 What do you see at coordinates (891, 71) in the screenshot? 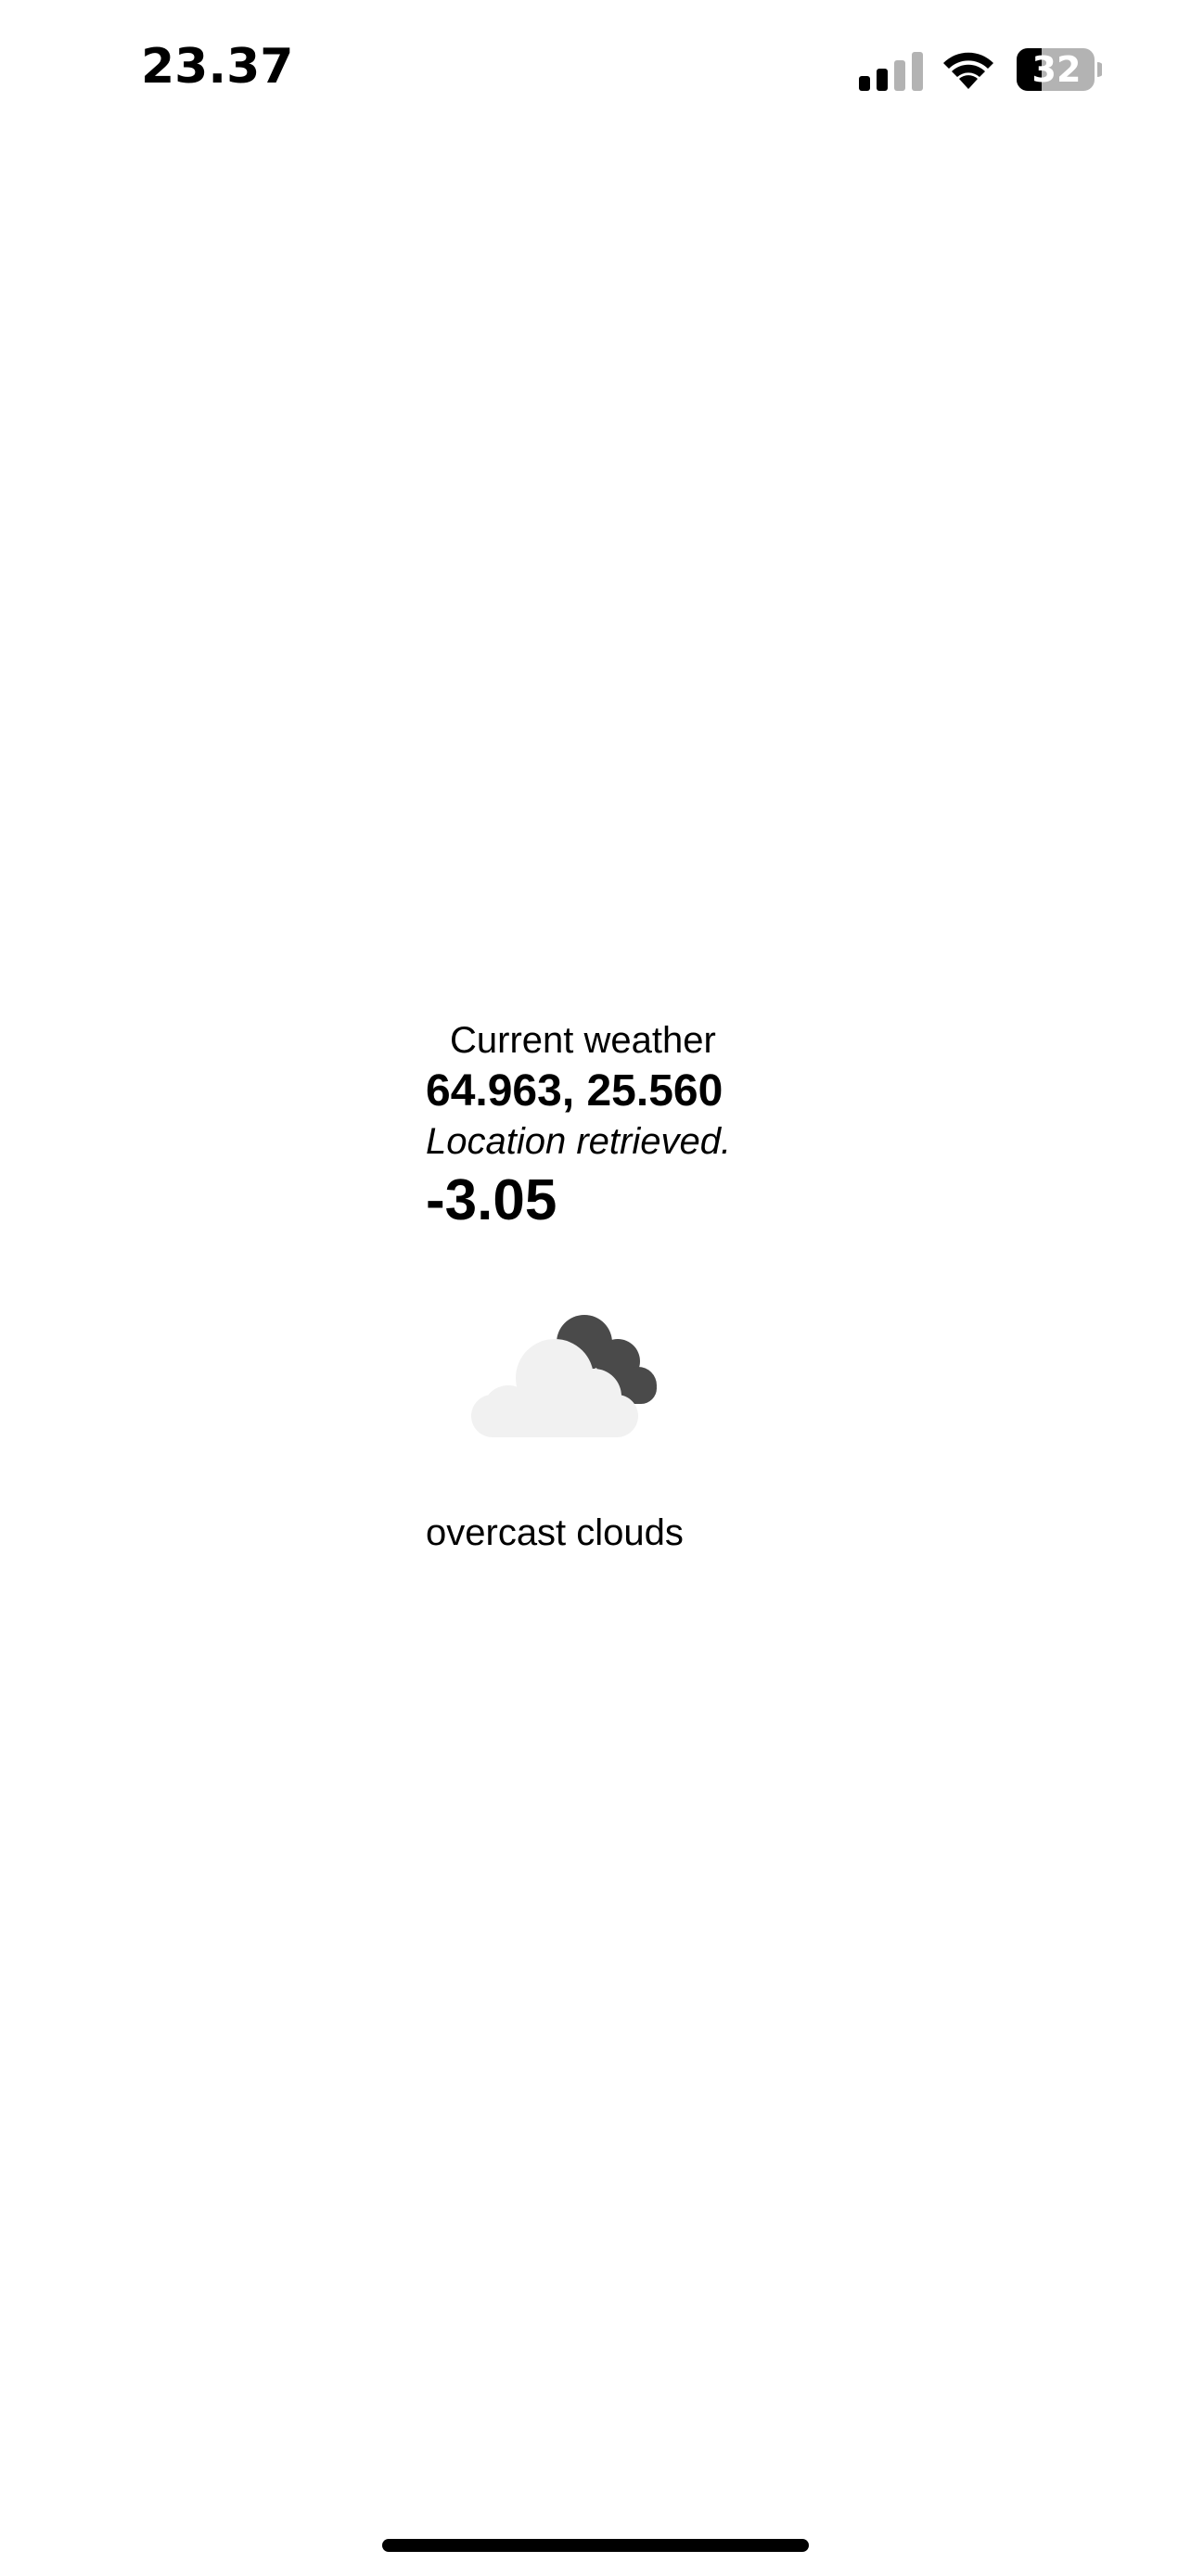
I see `cellular-signal-icon` at bounding box center [891, 71].